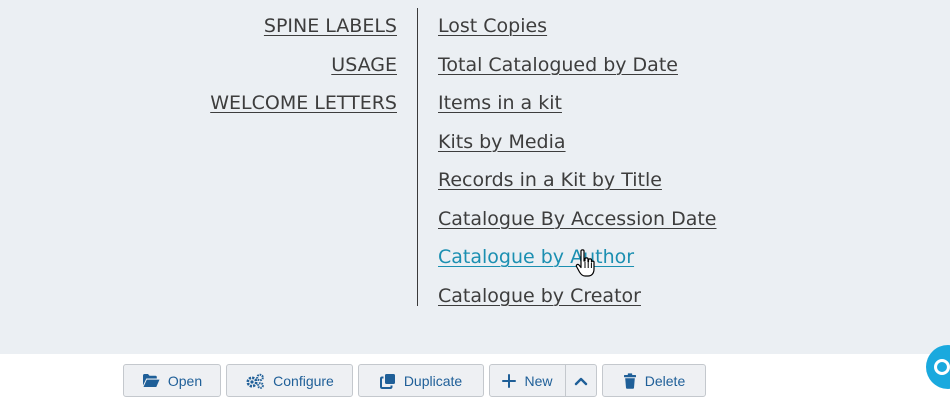  I want to click on help-icon, so click(942, 367).